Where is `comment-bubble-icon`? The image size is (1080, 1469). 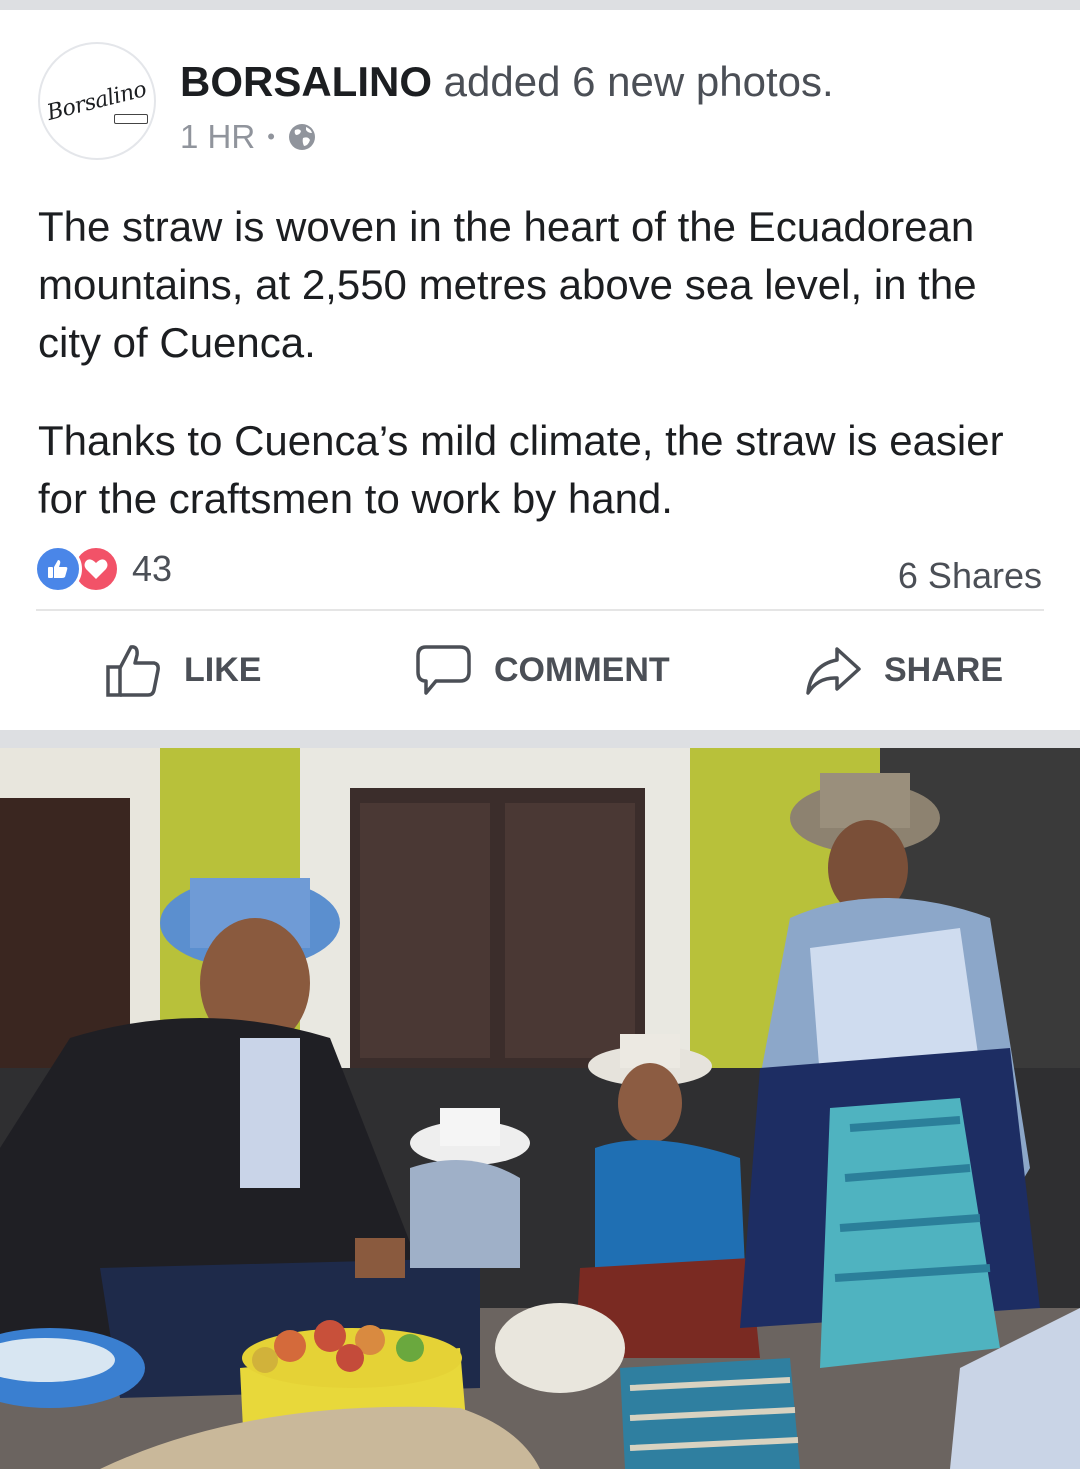
comment-bubble-icon is located at coordinates (443, 670).